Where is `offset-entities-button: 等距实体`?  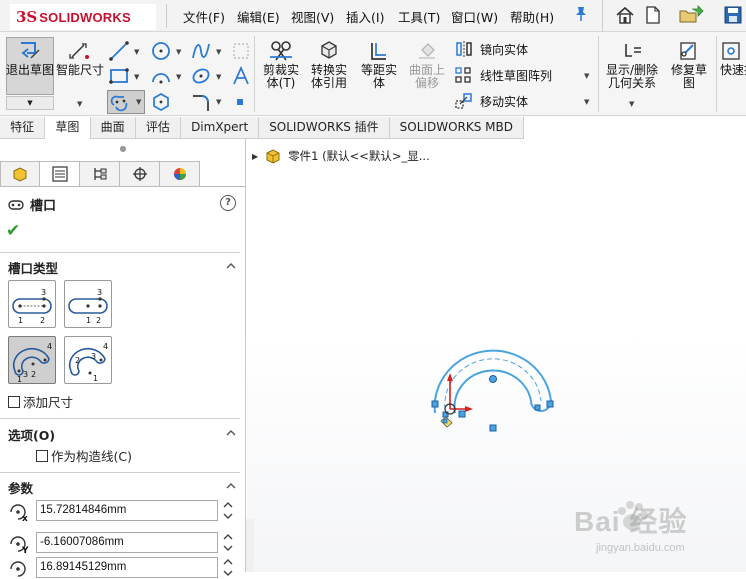
offset-entities-button: 等距实体 is located at coordinates (379, 65).